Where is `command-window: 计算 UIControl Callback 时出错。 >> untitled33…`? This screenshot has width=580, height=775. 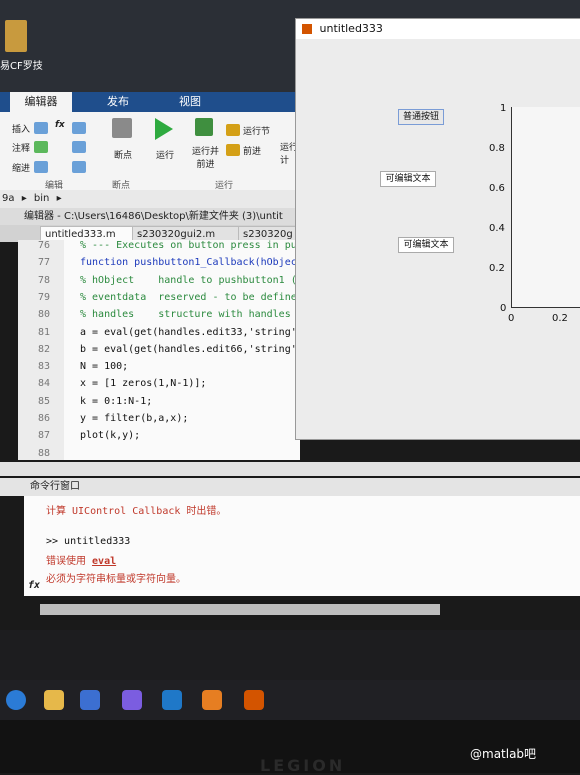 command-window: 计算 UIControl Callback 时出错。 >> untitled33… is located at coordinates (302, 546).